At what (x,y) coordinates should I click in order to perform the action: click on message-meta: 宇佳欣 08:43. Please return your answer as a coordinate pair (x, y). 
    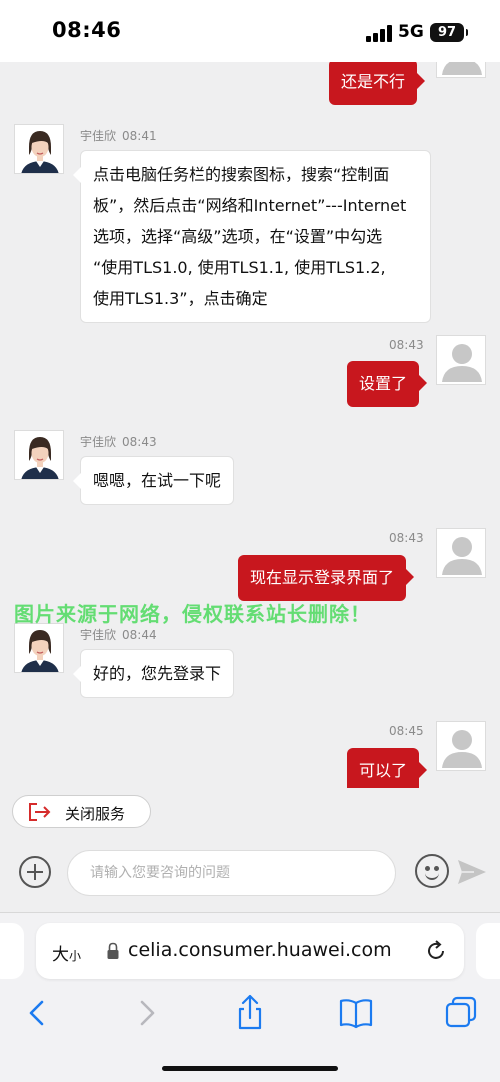
    Looking at the image, I should click on (118, 441).